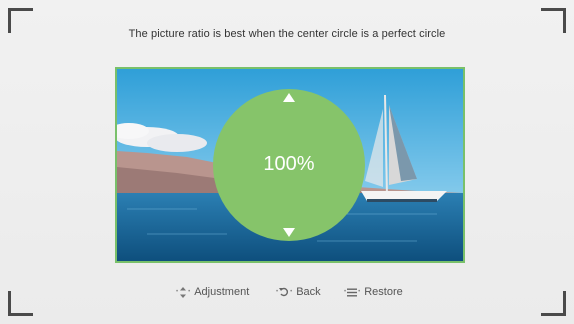 This screenshot has height=324, width=574. Describe the element at coordinates (308, 292) in the screenshot. I see `hint-back-label: Back` at that location.